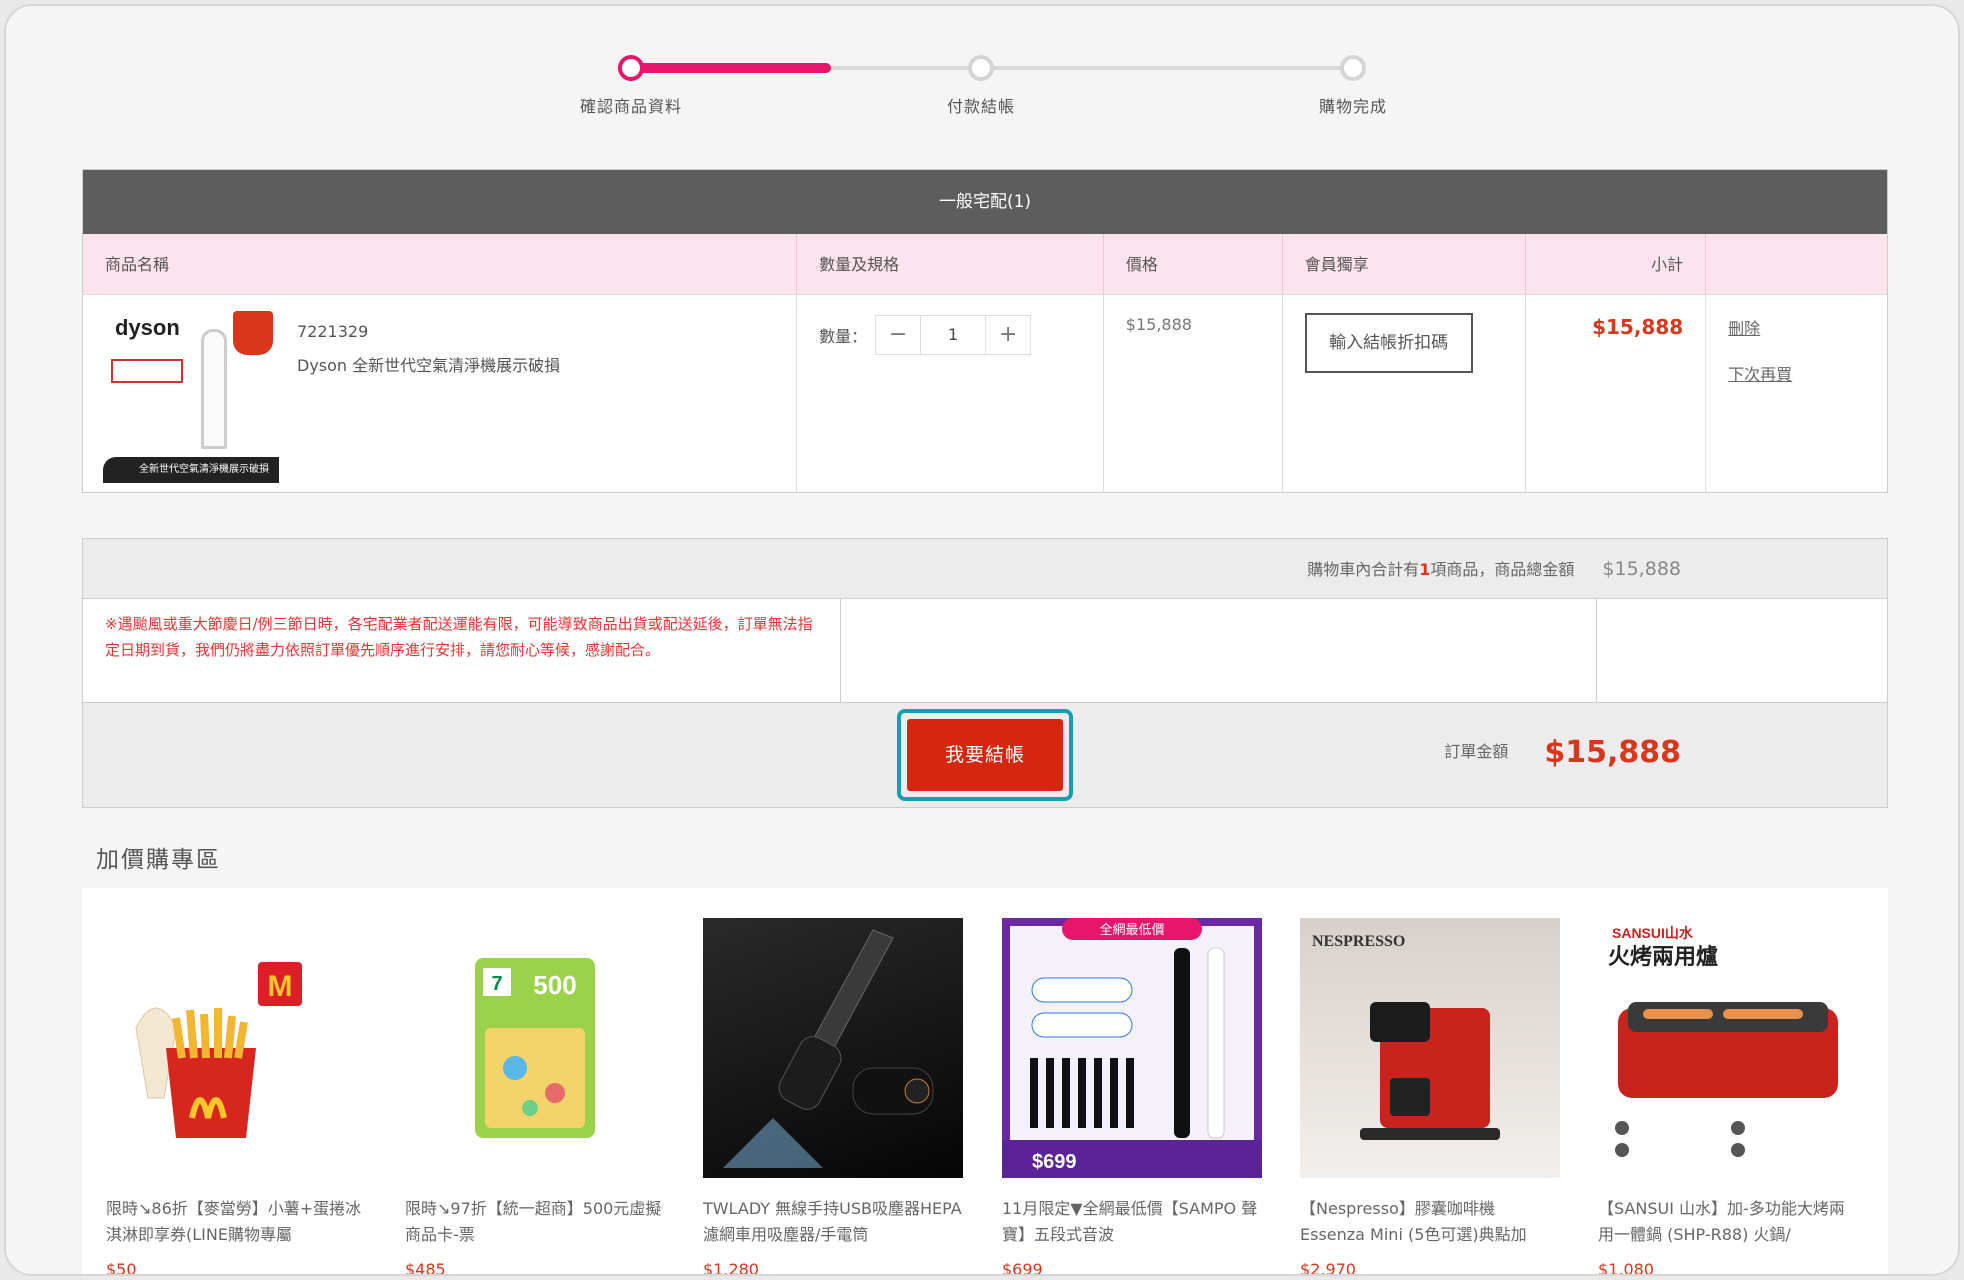 The image size is (1964, 1280). Describe the element at coordinates (440, 264) in the screenshot. I see `col-product: 商品名稱` at that location.